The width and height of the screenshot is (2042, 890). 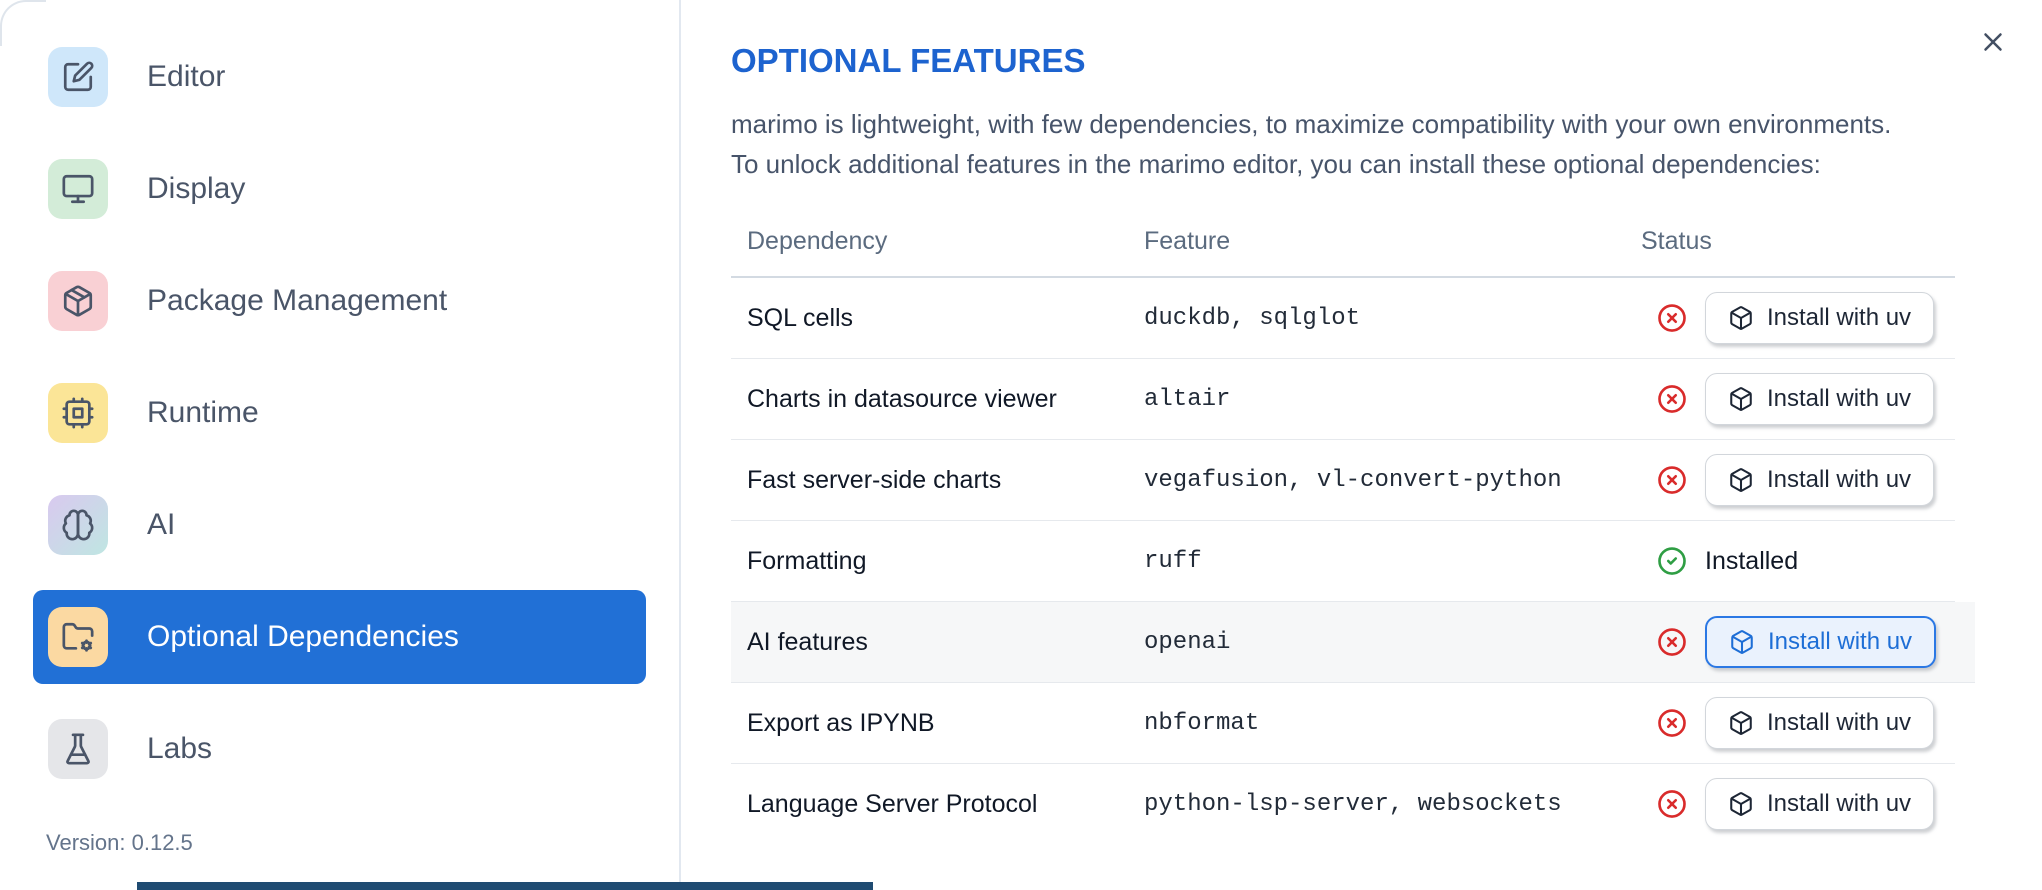 What do you see at coordinates (78, 77) in the screenshot?
I see `edit-icon` at bounding box center [78, 77].